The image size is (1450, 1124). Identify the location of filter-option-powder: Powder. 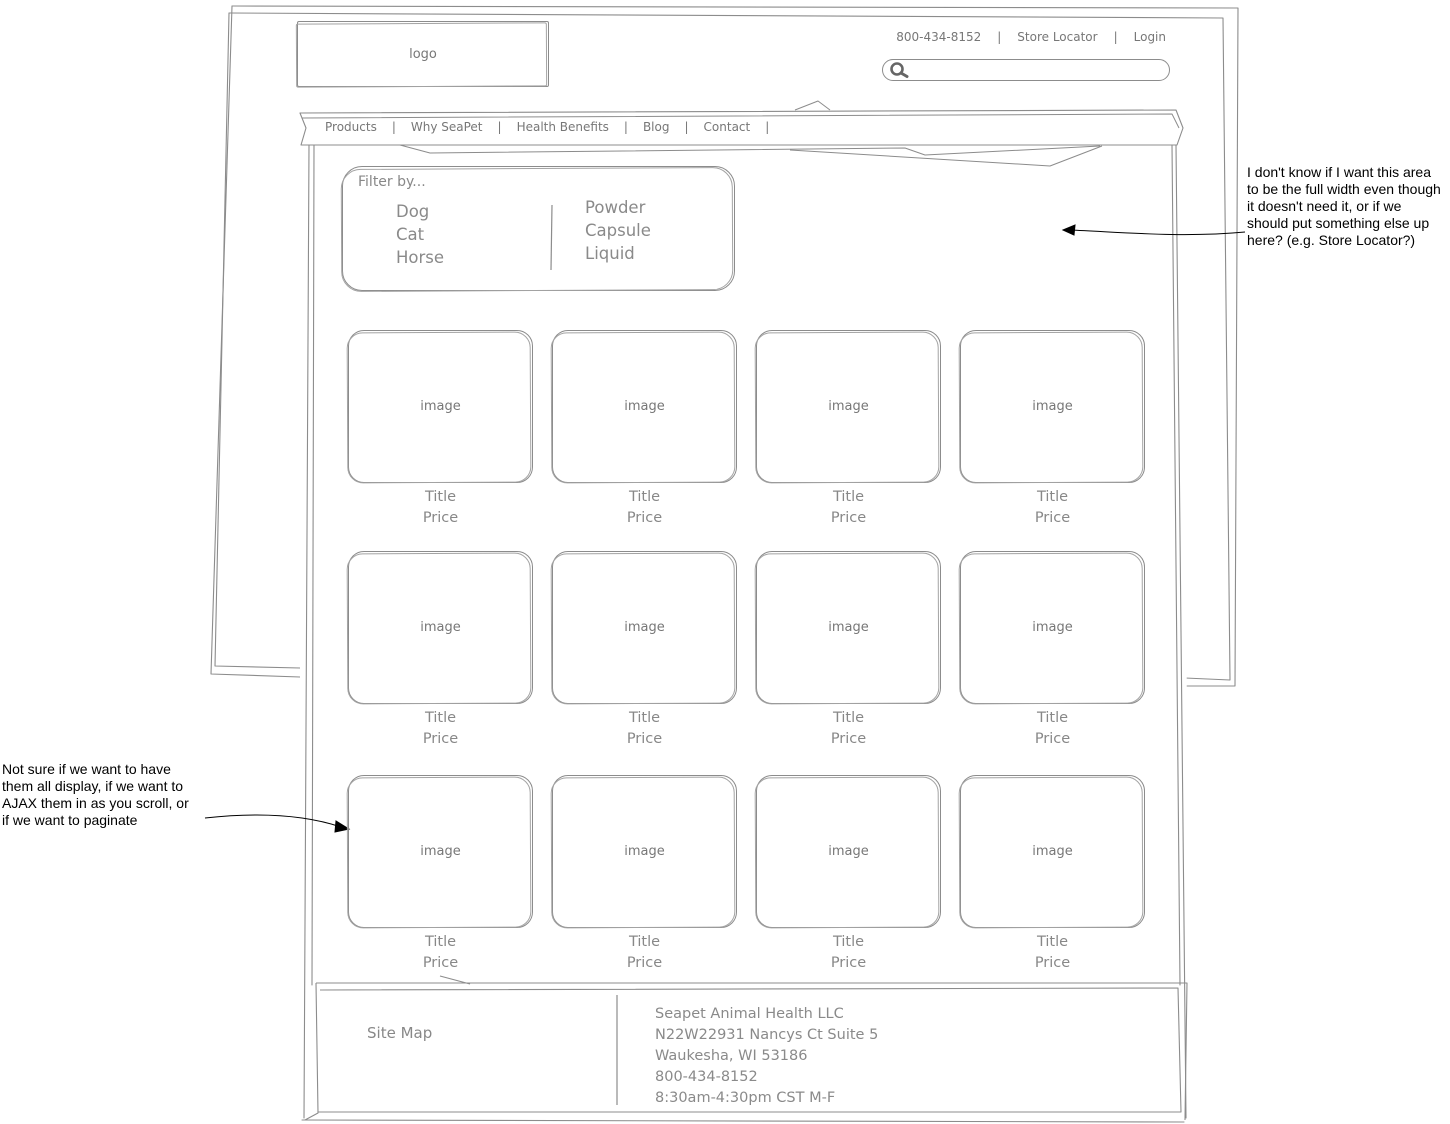
(618, 207).